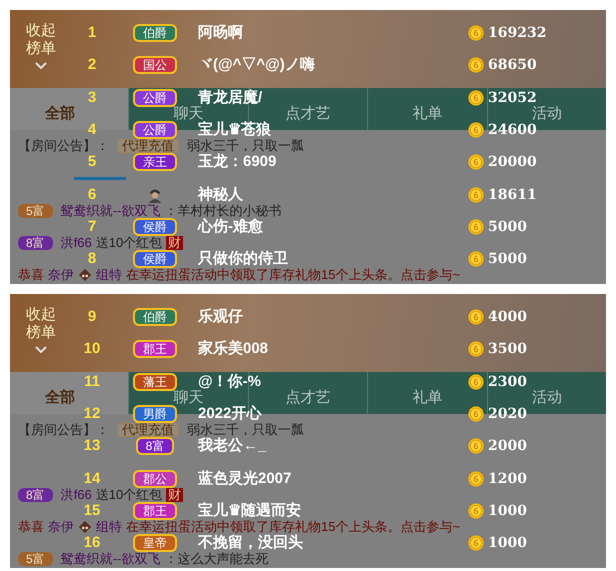 This screenshot has width=616, height=571. What do you see at coordinates (507, 478) in the screenshot?
I see `score: 1200` at bounding box center [507, 478].